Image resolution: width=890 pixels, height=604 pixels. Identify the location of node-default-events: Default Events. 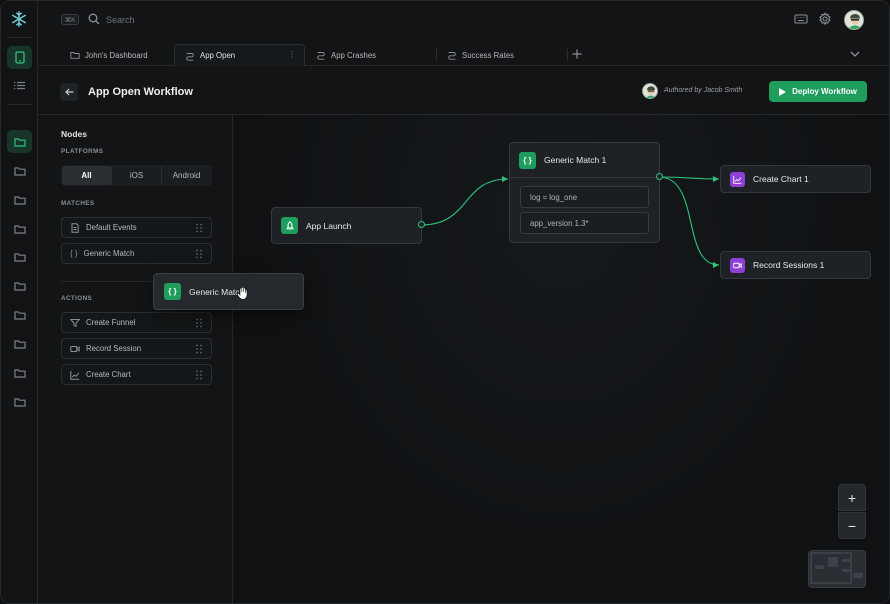
(136, 227).